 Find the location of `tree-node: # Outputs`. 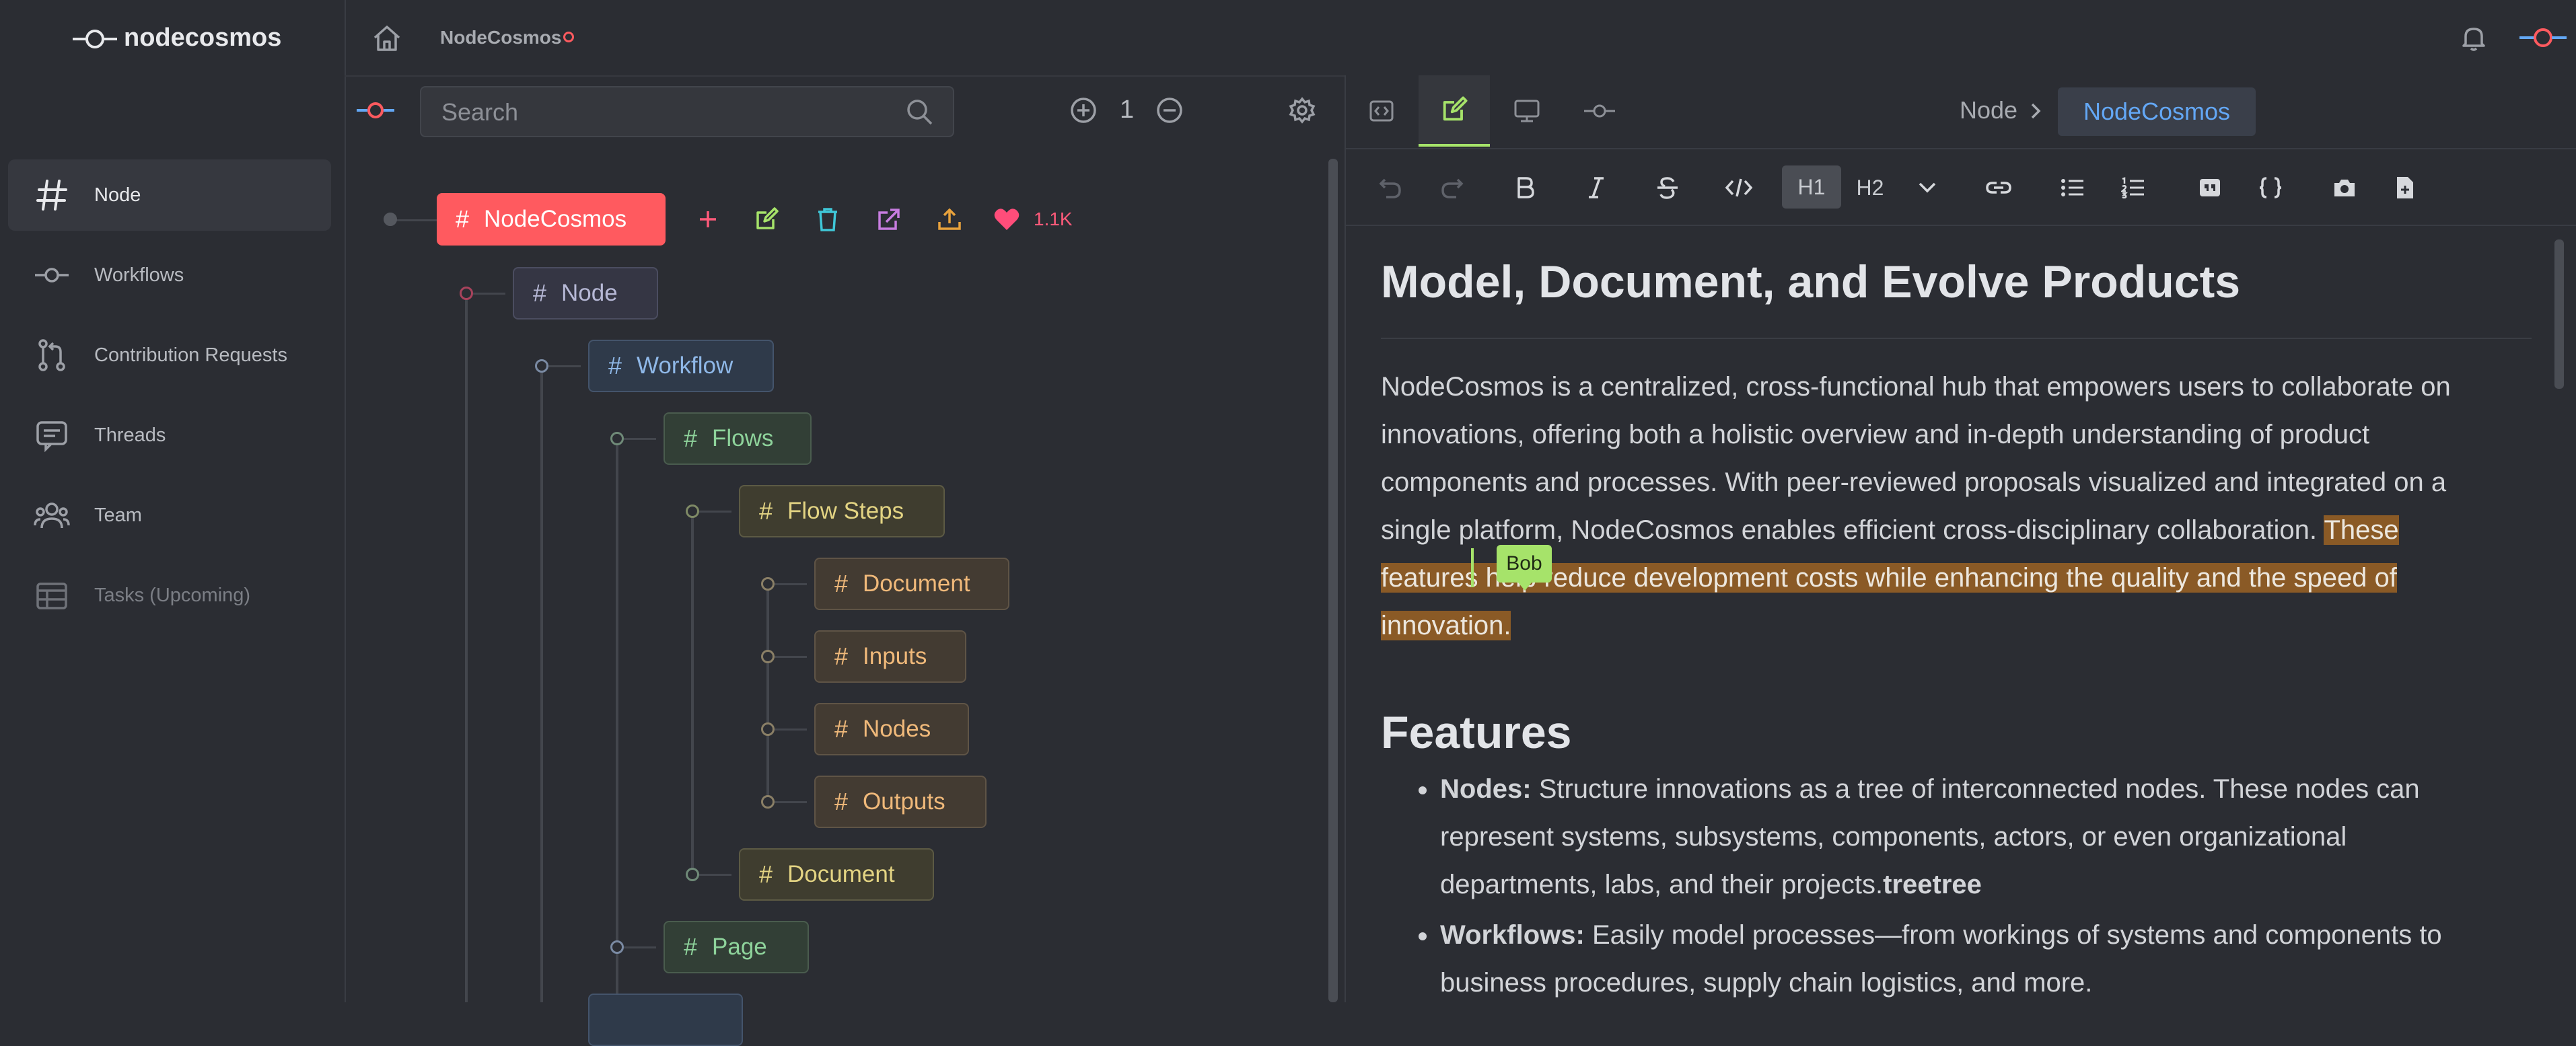

tree-node: # Outputs is located at coordinates (900, 802).